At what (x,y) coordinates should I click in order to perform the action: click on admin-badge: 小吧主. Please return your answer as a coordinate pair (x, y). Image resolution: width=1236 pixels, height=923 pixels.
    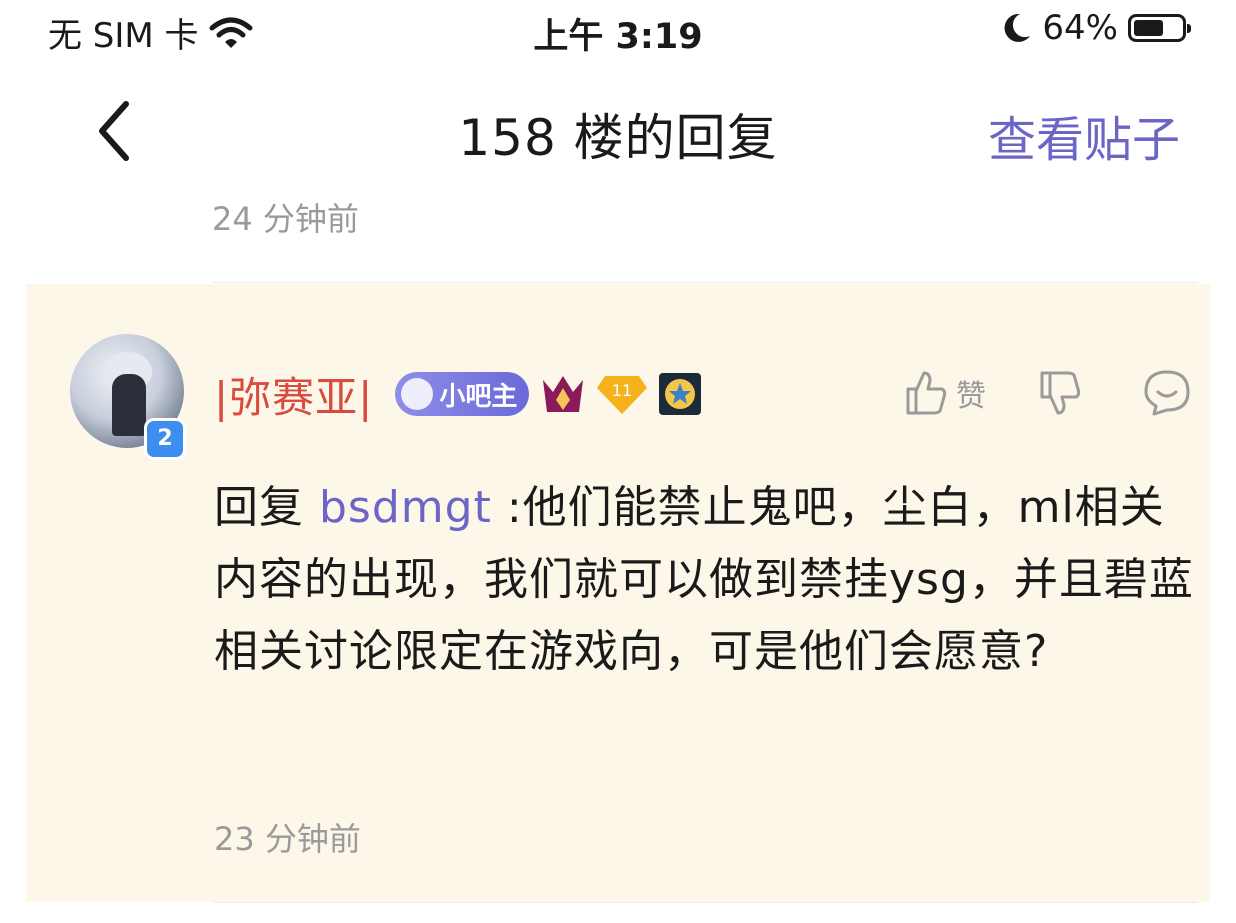
    Looking at the image, I should click on (462, 394).